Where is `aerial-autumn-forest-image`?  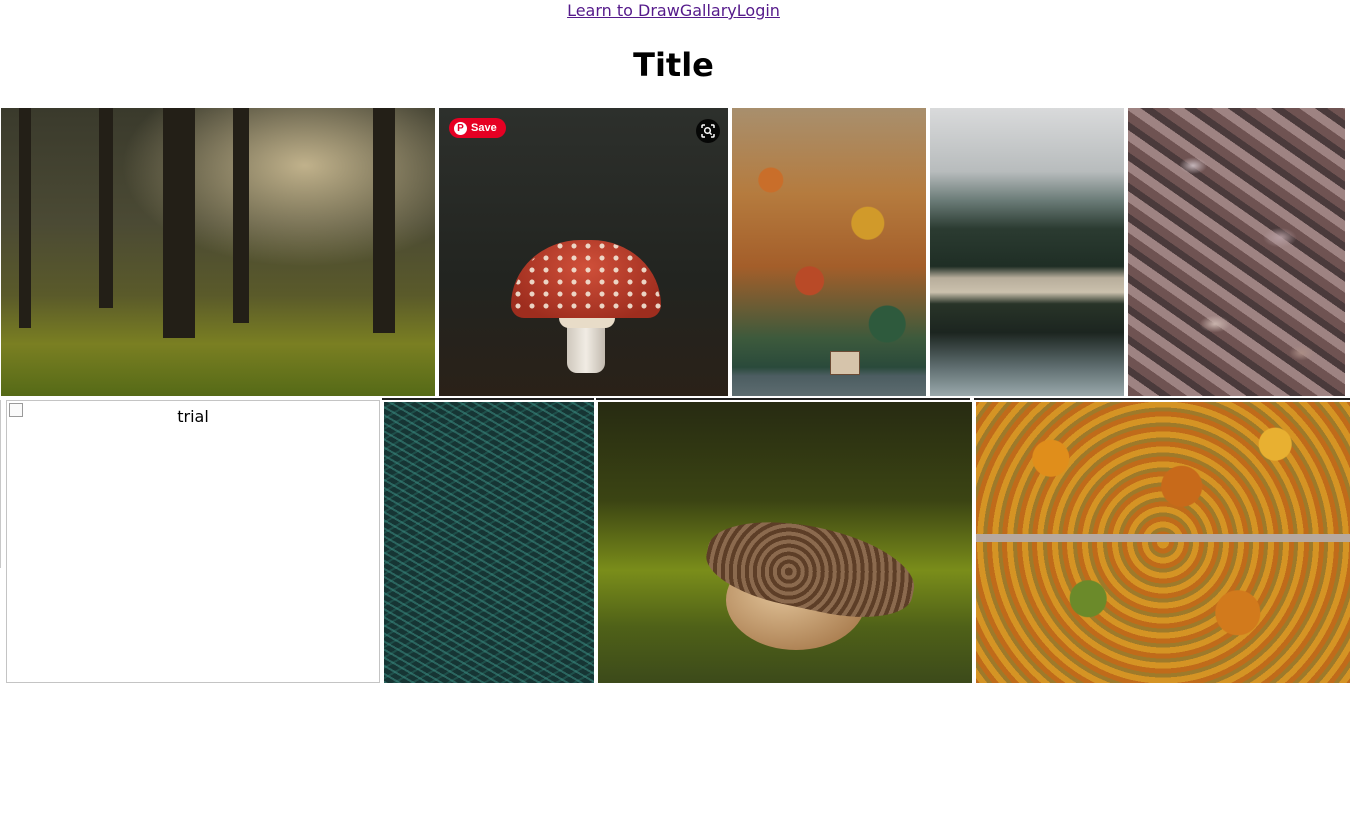 aerial-autumn-forest-image is located at coordinates (1163, 542).